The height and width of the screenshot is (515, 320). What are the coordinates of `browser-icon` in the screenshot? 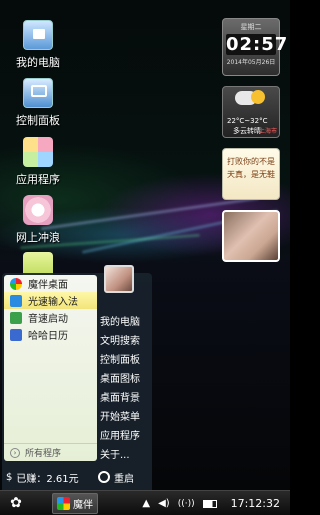 It's located at (38, 210).